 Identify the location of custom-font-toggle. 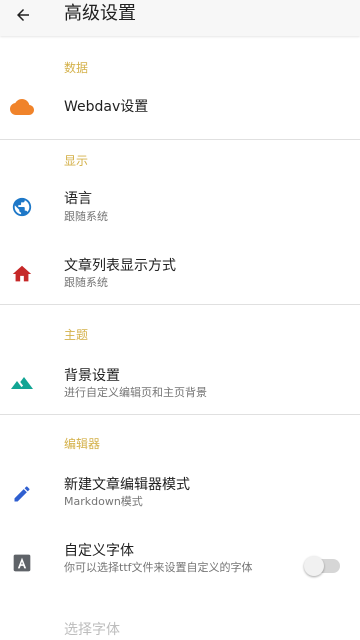
(322, 566).